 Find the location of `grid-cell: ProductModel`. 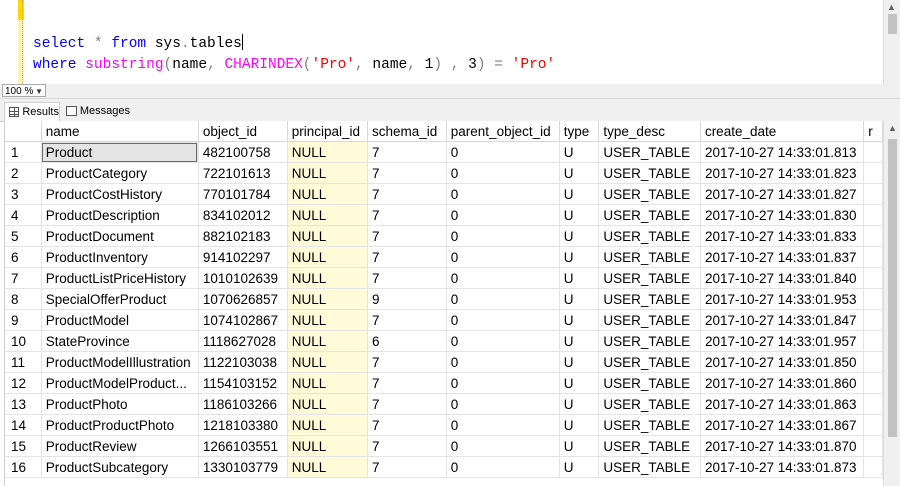

grid-cell: ProductModel is located at coordinates (120, 320).